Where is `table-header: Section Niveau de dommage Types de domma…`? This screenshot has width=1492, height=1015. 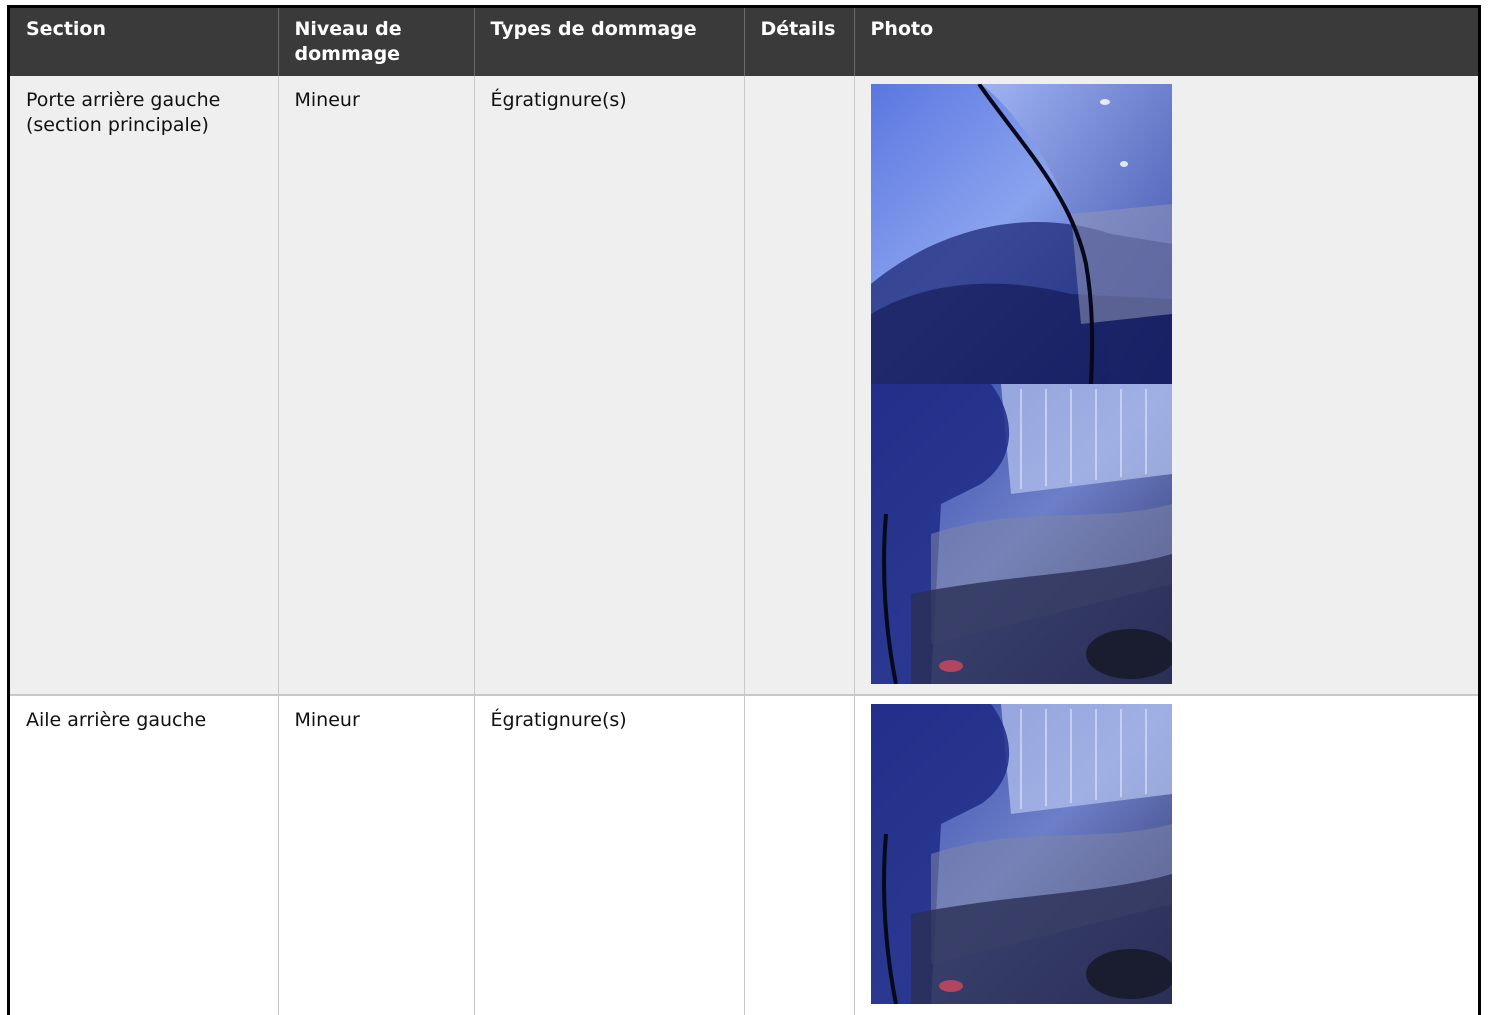 table-header: Section Niveau de dommage Types de domma… is located at coordinates (744, 42).